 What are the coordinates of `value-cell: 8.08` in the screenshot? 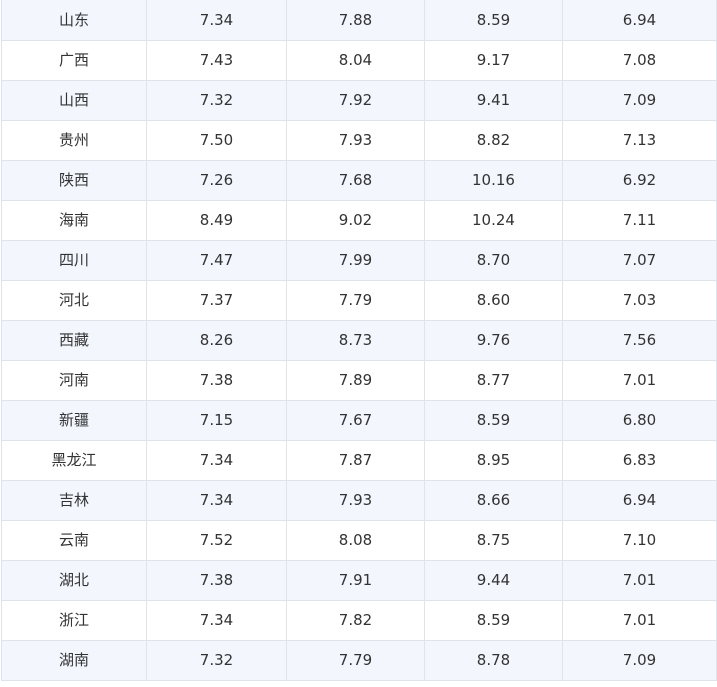 It's located at (355, 540).